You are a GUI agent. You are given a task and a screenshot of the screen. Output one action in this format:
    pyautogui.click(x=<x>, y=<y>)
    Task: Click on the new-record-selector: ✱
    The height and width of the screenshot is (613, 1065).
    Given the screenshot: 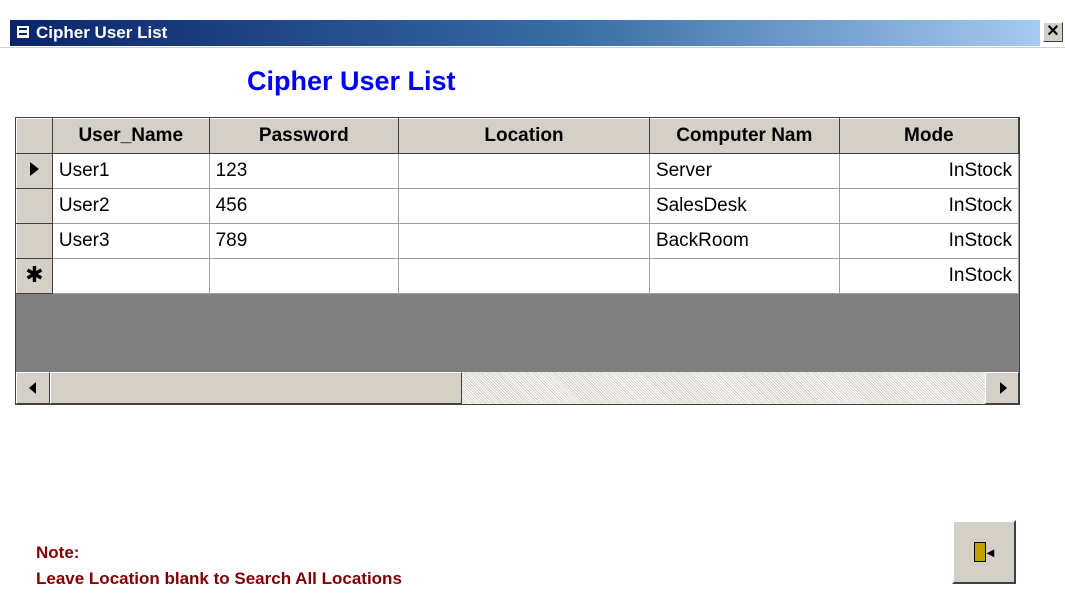 What is the action you would take?
    pyautogui.click(x=34, y=276)
    